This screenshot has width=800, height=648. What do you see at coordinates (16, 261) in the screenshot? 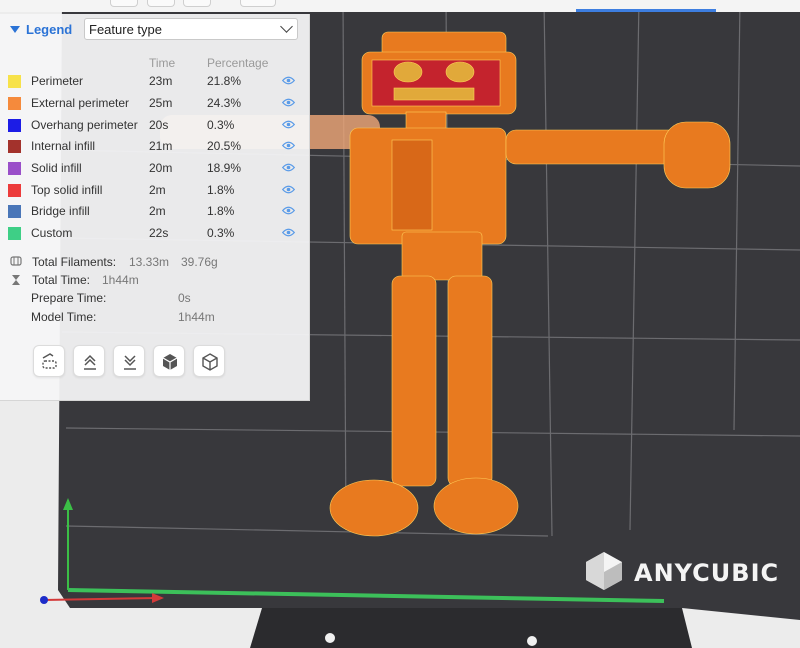
I see `filament-spool-icon` at bounding box center [16, 261].